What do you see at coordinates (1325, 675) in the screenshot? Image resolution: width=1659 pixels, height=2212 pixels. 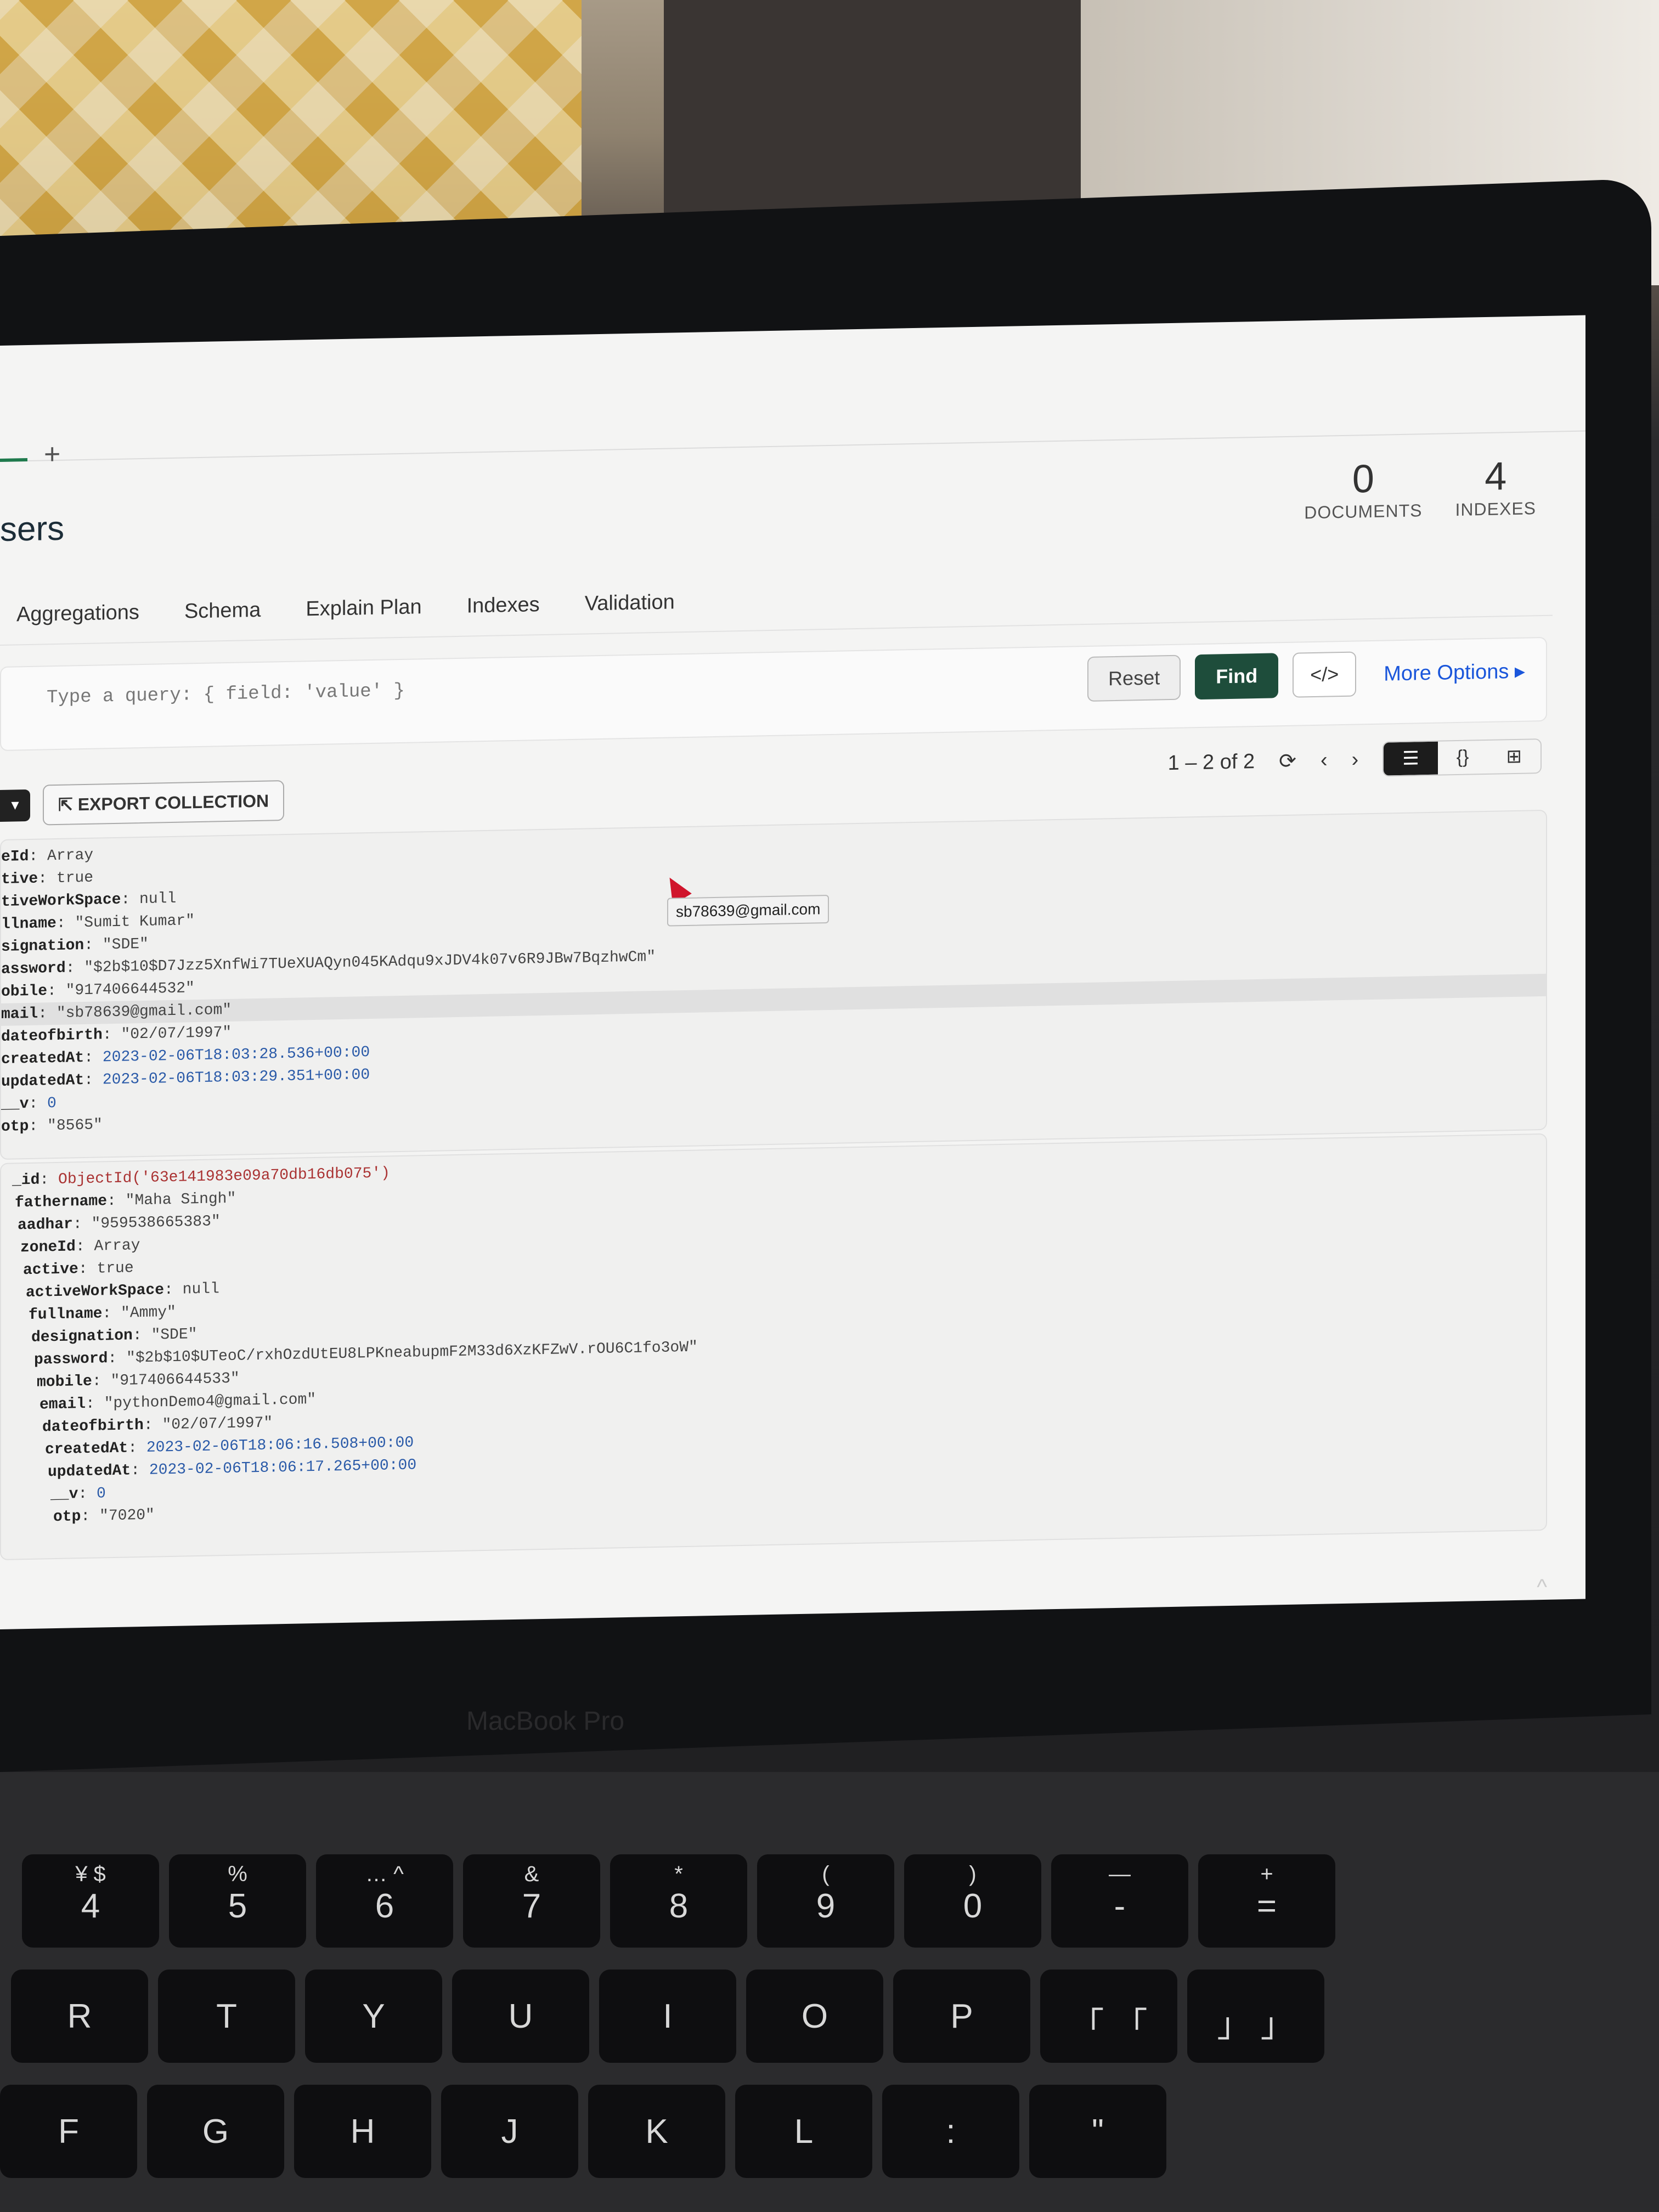 I see `code-view-button: </>` at bounding box center [1325, 675].